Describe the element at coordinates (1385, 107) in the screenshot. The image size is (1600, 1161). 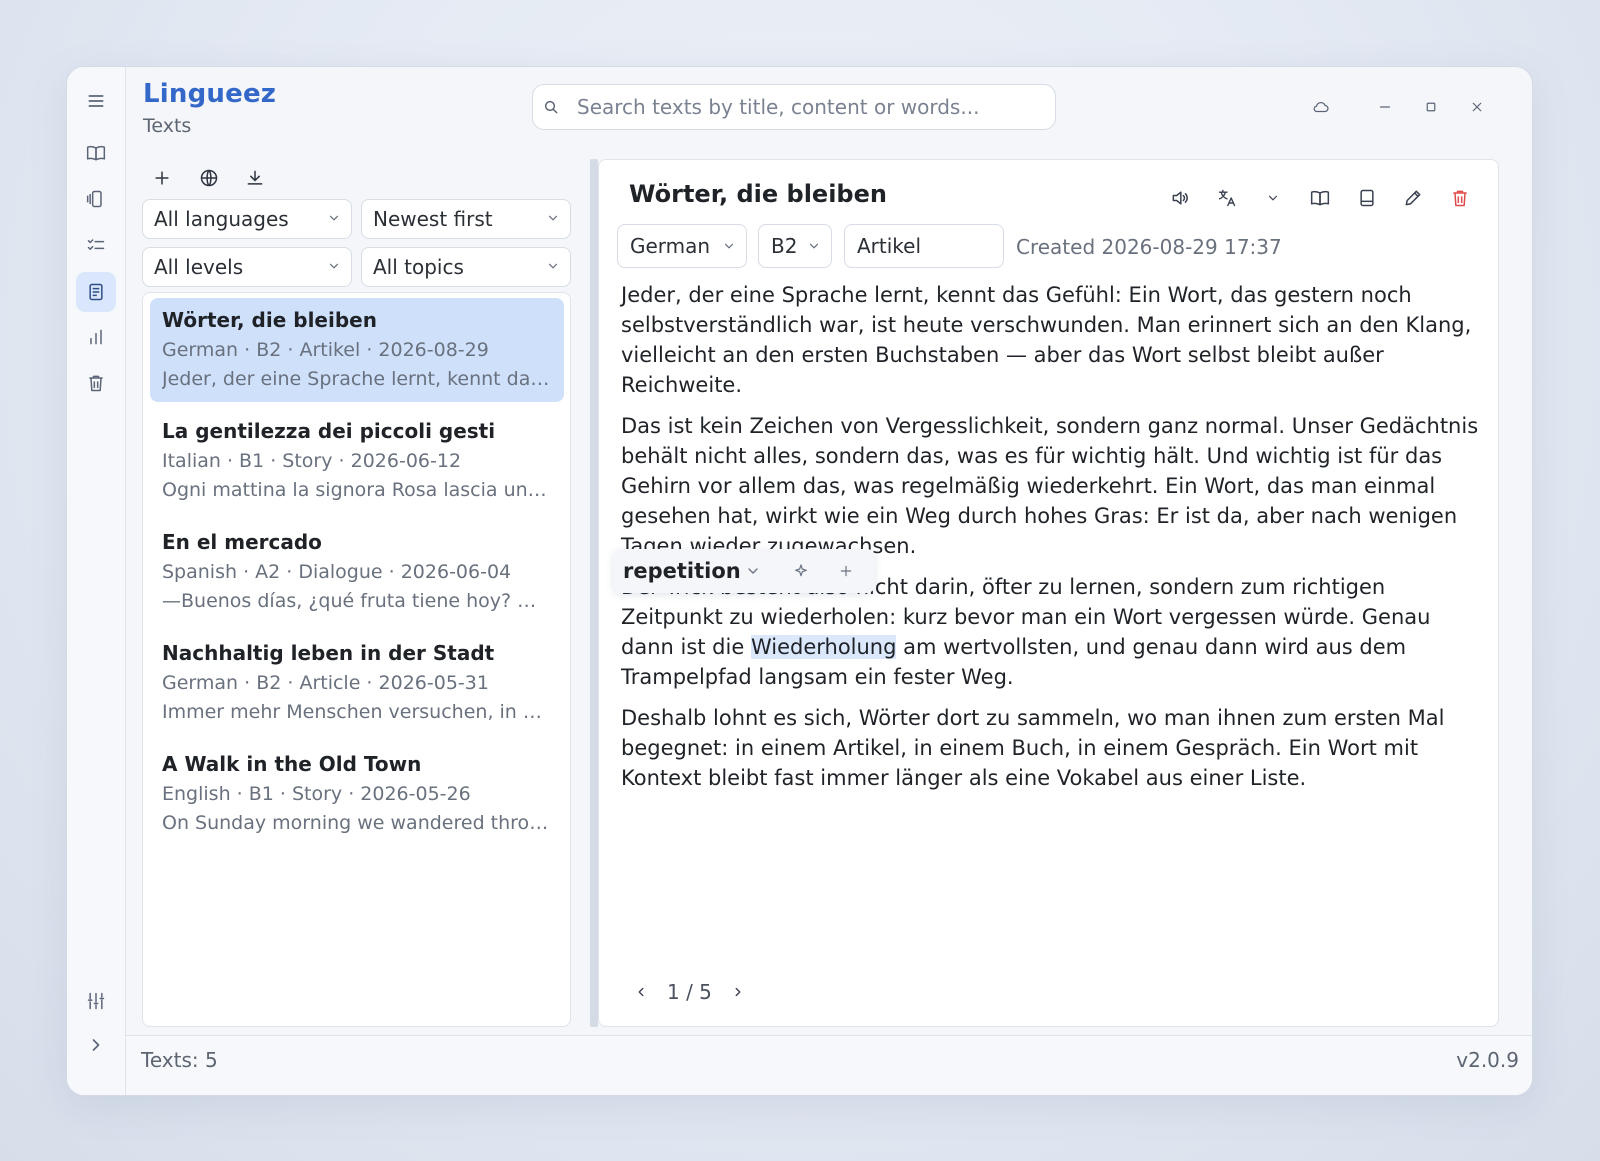
I see `minimize-icon` at that location.